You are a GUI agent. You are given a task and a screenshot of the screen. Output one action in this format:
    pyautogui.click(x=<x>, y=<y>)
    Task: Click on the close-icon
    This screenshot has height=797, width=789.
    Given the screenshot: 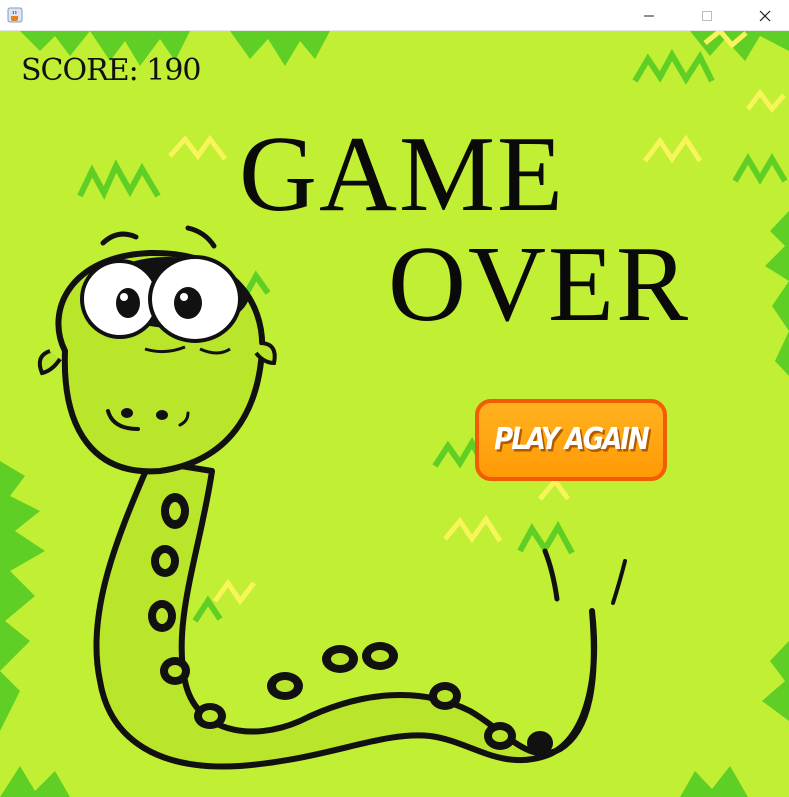 What is the action you would take?
    pyautogui.click(x=765, y=16)
    